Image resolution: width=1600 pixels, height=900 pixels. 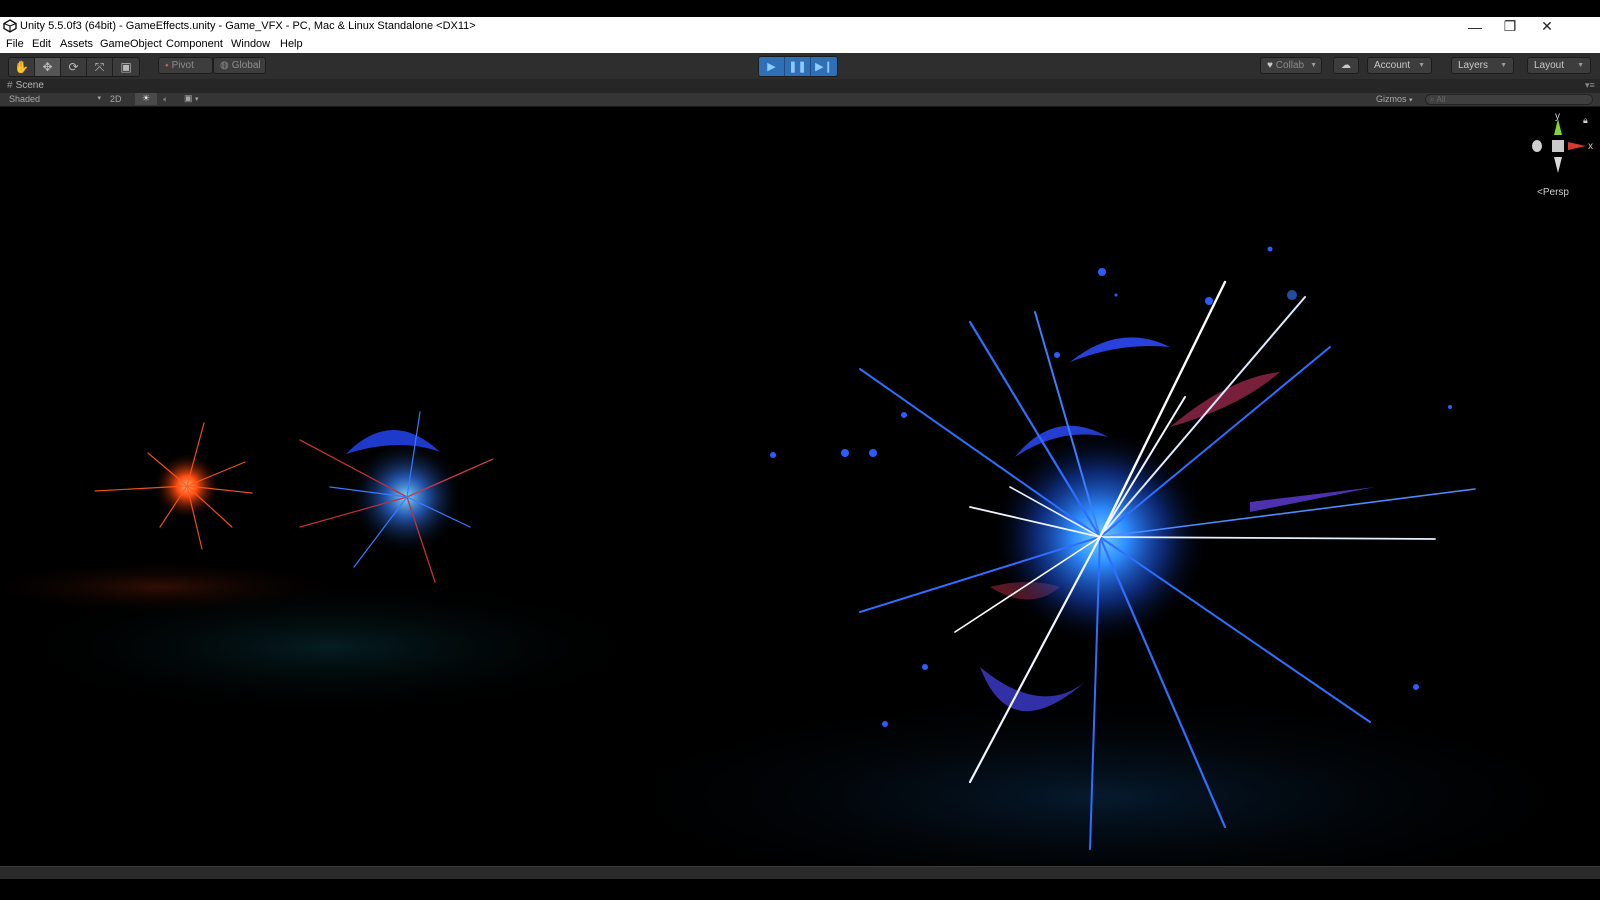 I want to click on grid-icon: #, so click(x=10, y=85).